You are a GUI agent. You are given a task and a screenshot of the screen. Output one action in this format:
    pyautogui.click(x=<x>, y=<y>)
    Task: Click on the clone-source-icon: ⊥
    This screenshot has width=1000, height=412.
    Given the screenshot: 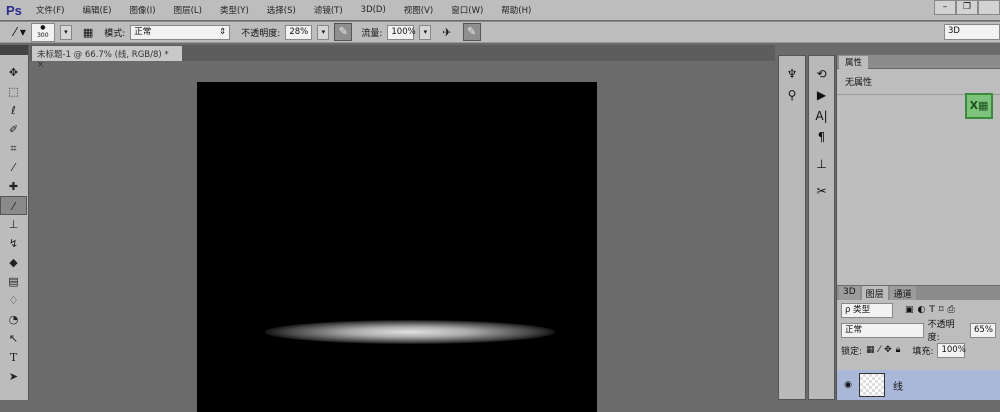 What is the action you would take?
    pyautogui.click(x=821, y=164)
    